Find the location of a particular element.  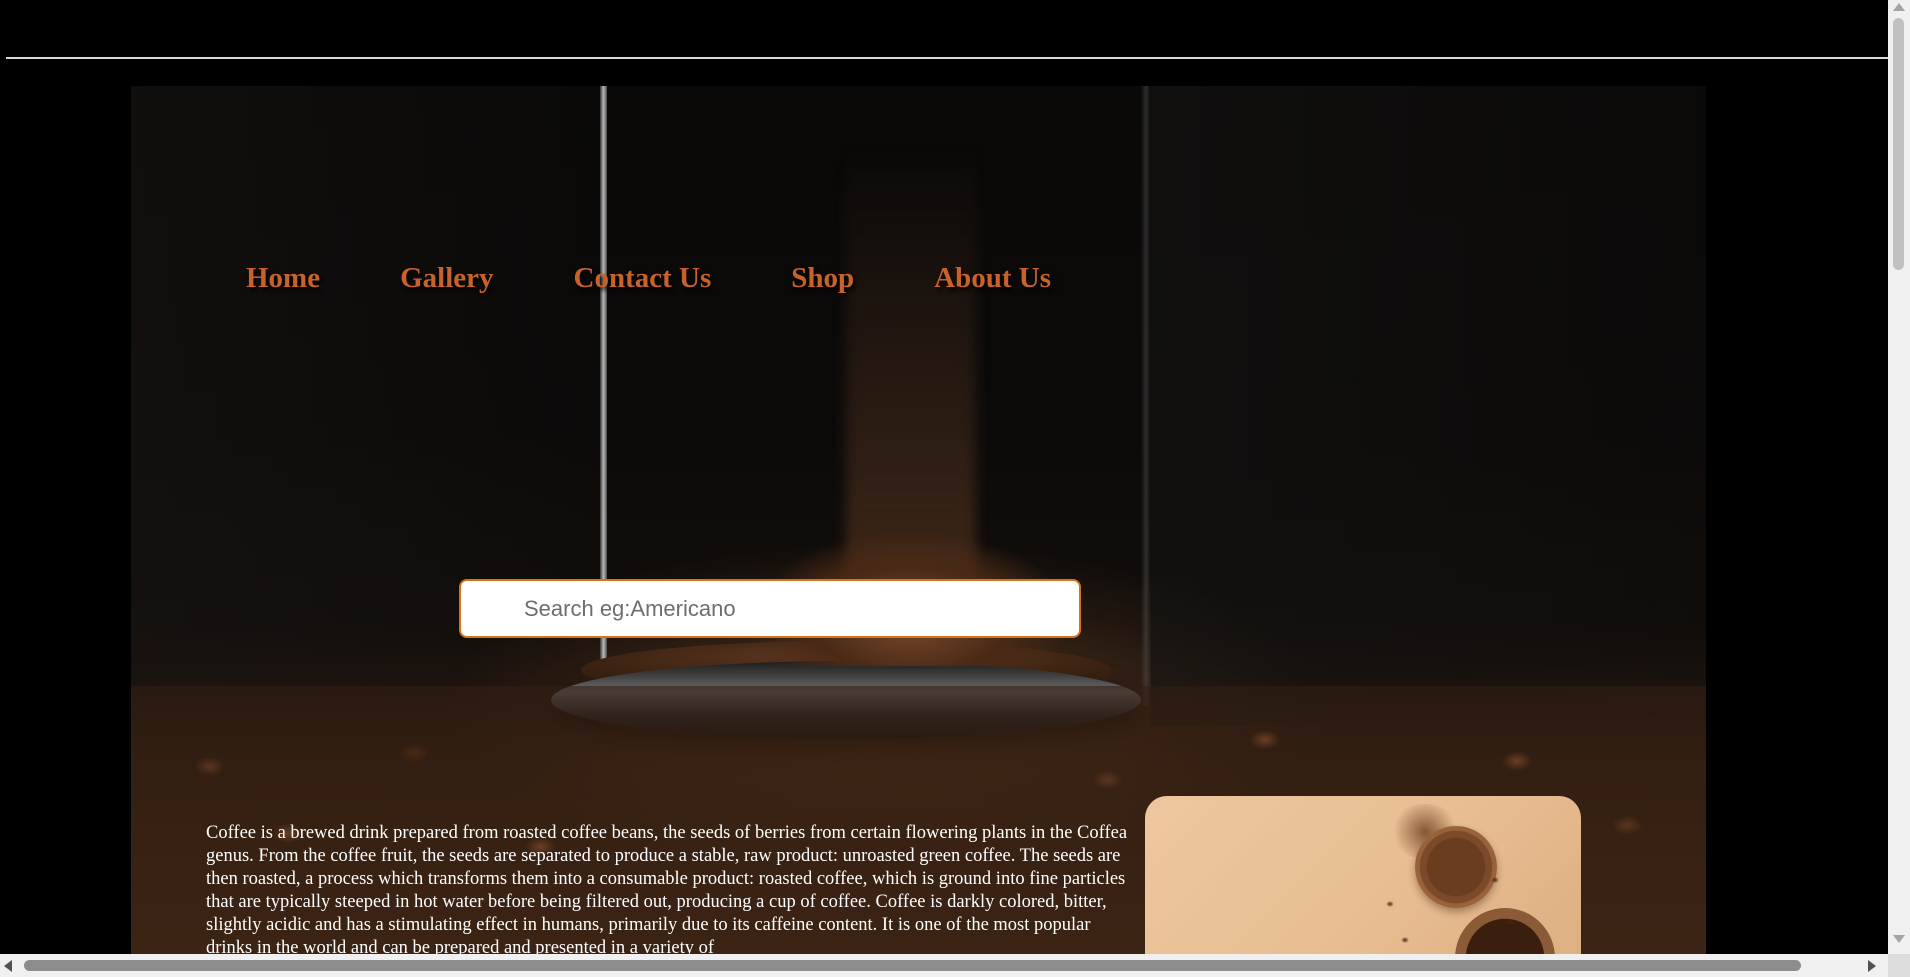

horizontal-scrollbar is located at coordinates (944, 965).